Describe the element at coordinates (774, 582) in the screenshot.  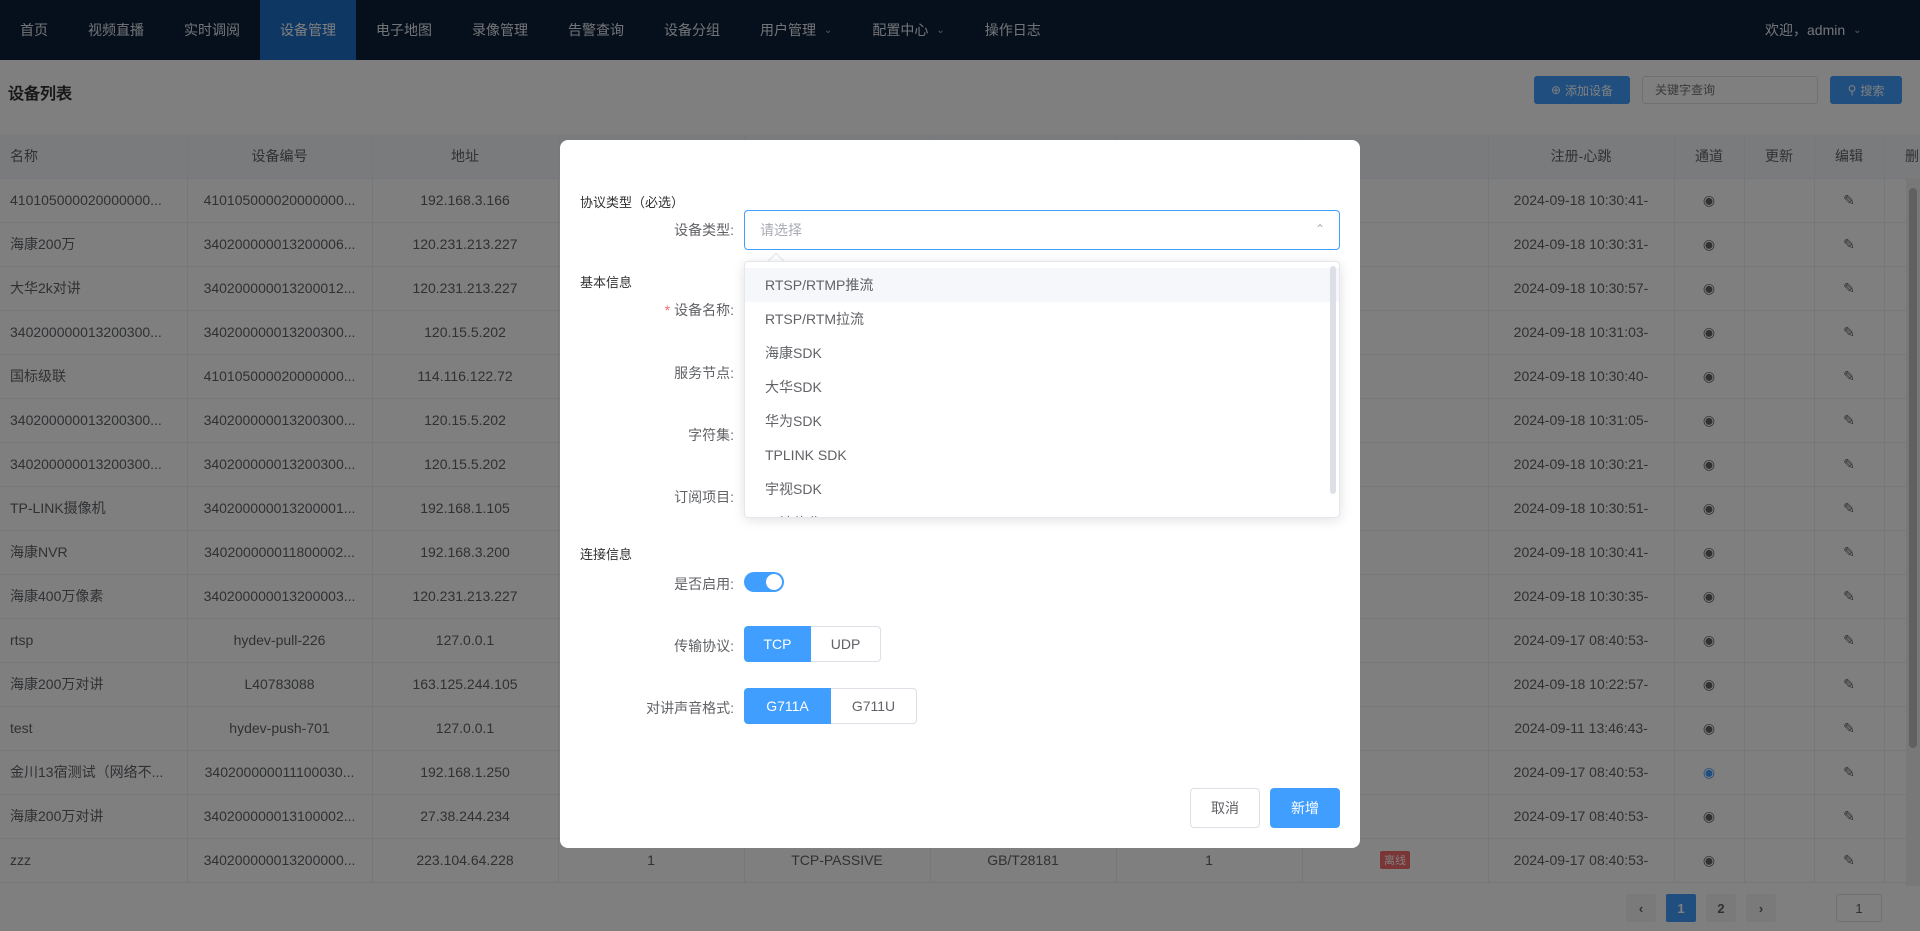
I see `switch-knob` at that location.